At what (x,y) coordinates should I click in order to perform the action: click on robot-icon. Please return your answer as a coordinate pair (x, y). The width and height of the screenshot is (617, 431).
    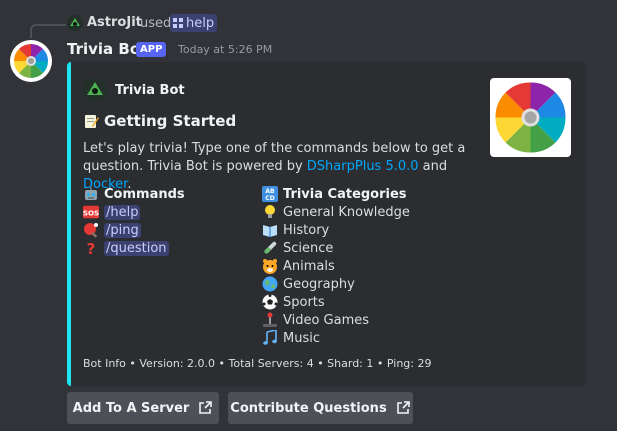
    Looking at the image, I should click on (91, 194).